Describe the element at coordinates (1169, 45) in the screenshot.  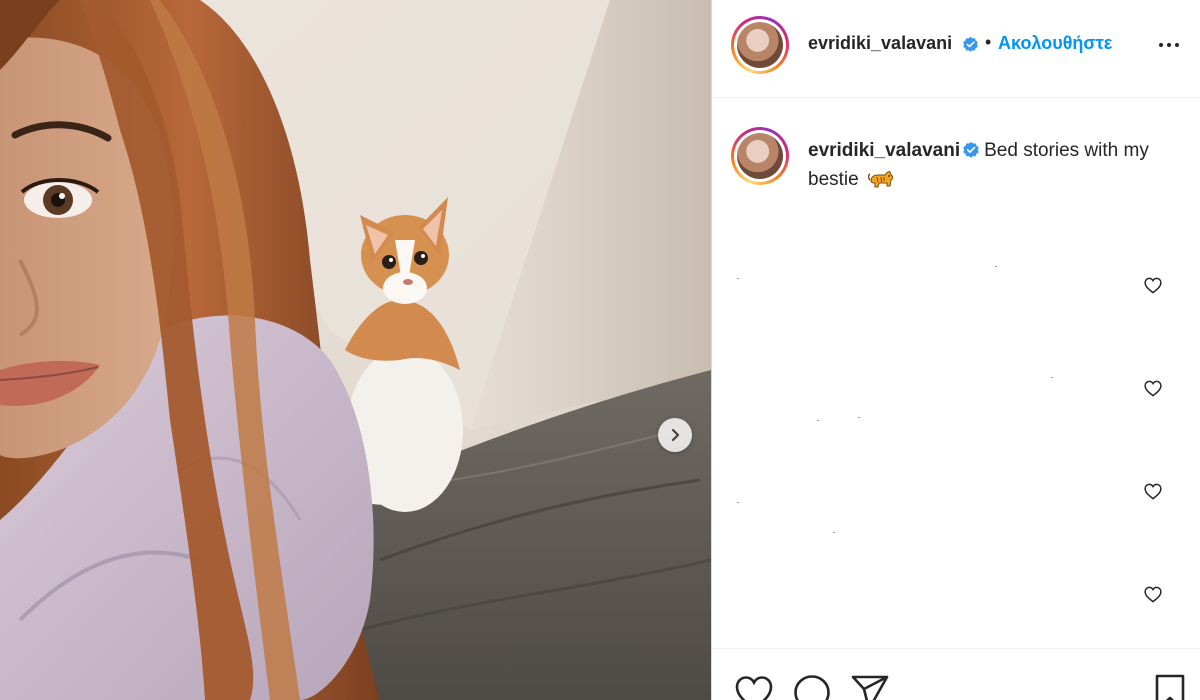
I see `more-options-icon` at that location.